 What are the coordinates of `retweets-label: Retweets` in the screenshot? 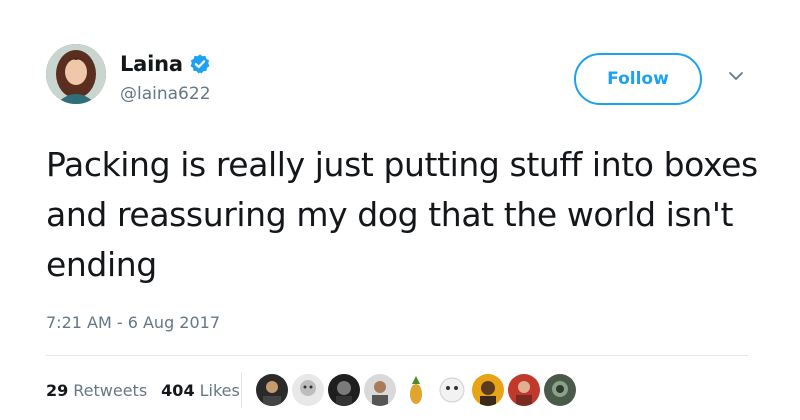 It's located at (110, 390).